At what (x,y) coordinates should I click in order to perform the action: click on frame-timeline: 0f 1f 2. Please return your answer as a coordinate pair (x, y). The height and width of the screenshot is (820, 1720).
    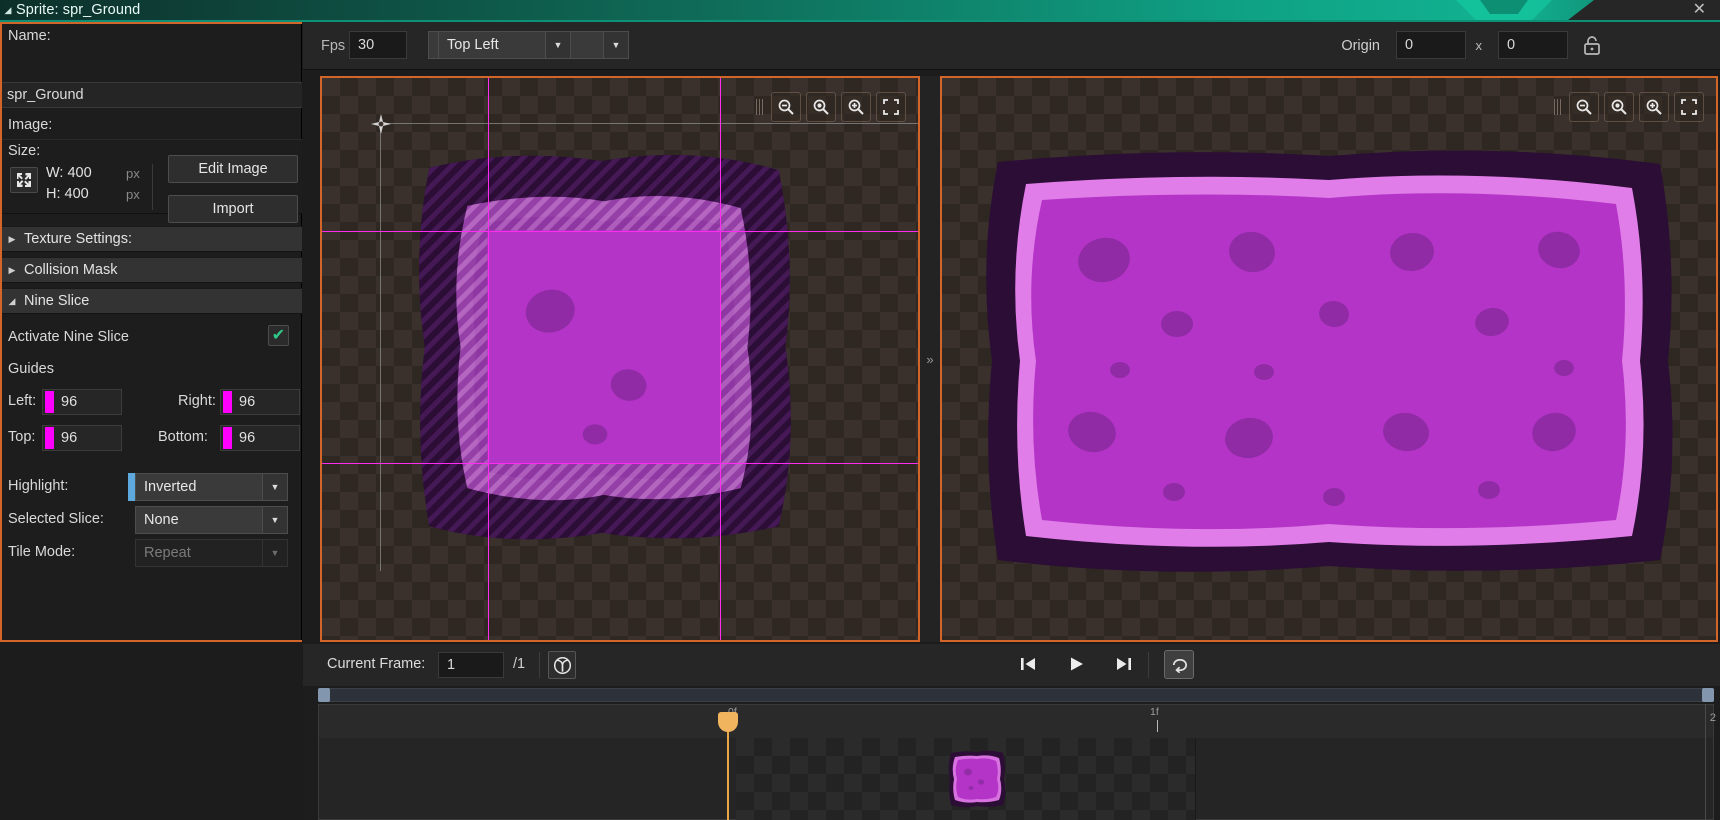
    Looking at the image, I should click on (1011, 753).